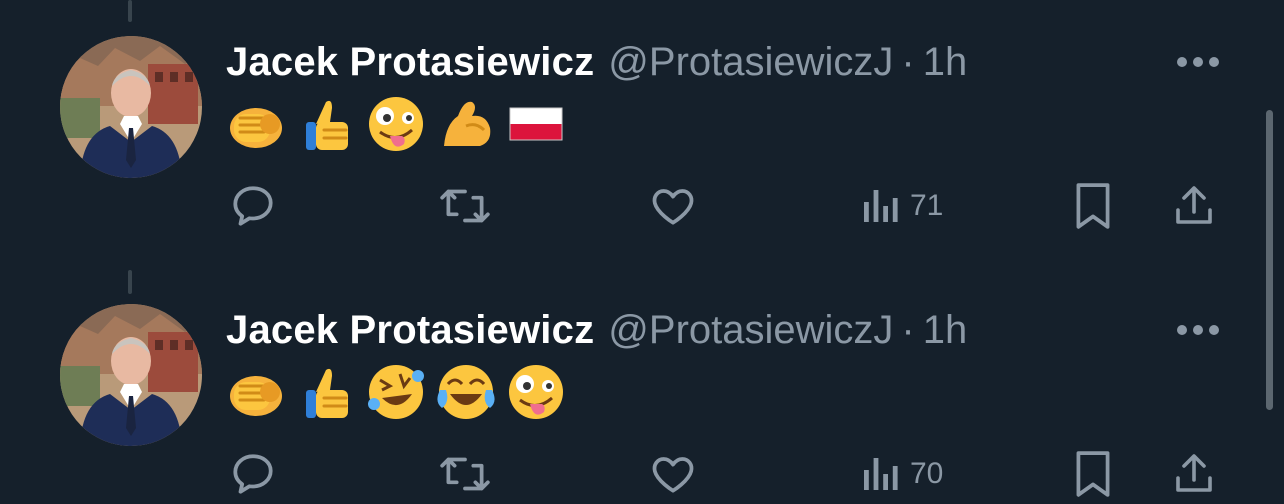 This screenshot has width=1284, height=504. I want to click on face-with-tears-of-joy-emoji, so click(466, 392).